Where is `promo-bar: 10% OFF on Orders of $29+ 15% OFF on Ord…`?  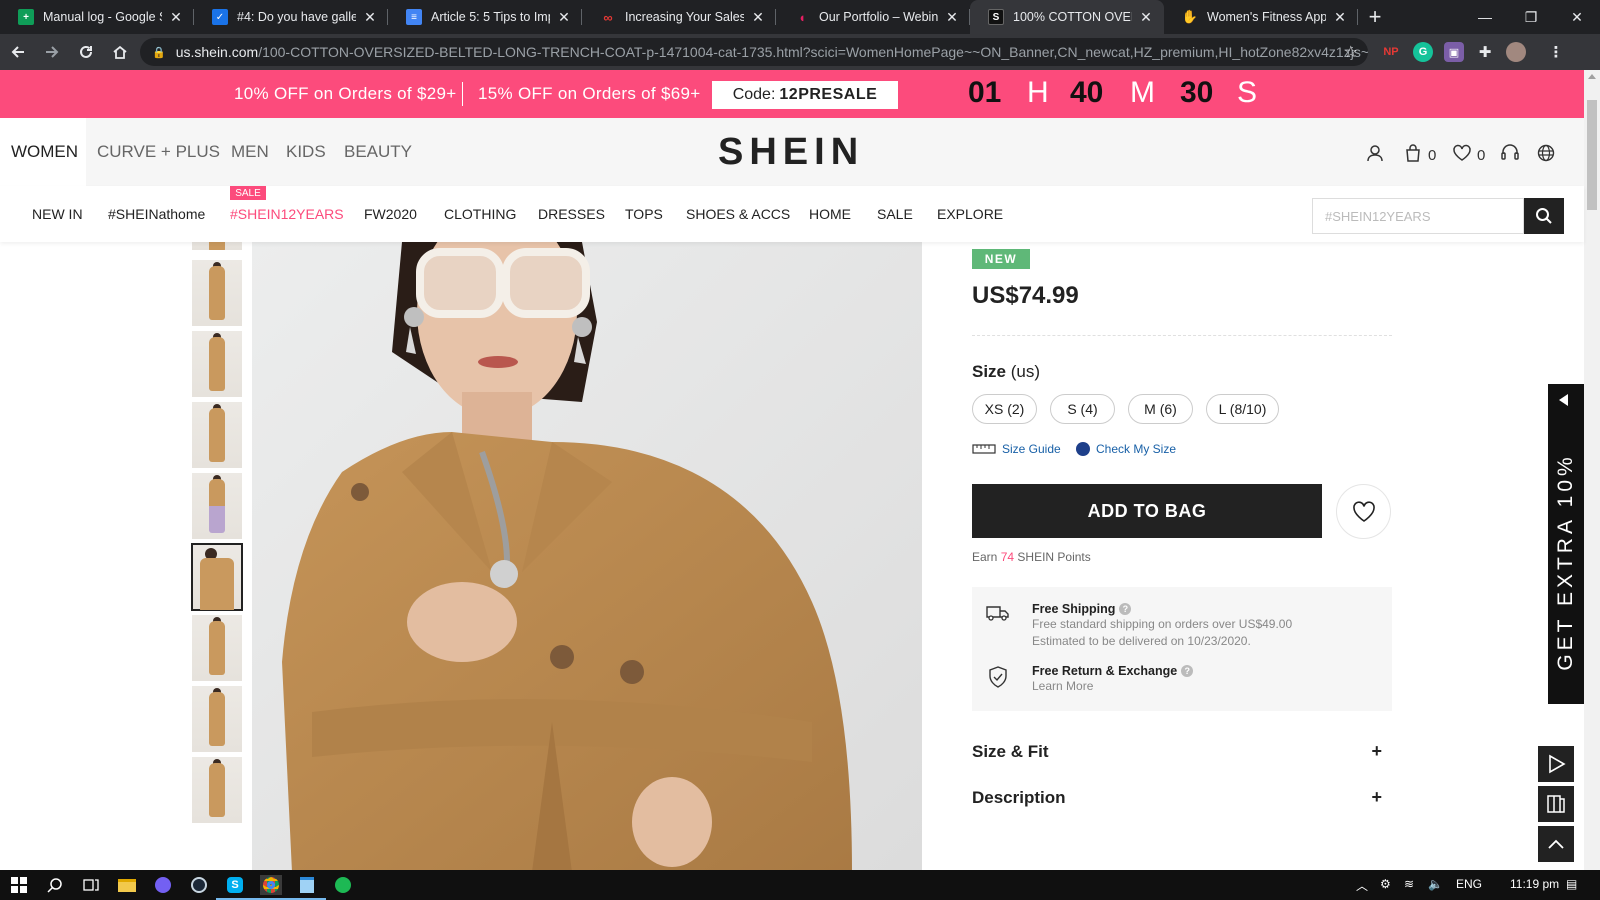
promo-bar: 10% OFF on Orders of $29+ 15% OFF on Ord… is located at coordinates (792, 94).